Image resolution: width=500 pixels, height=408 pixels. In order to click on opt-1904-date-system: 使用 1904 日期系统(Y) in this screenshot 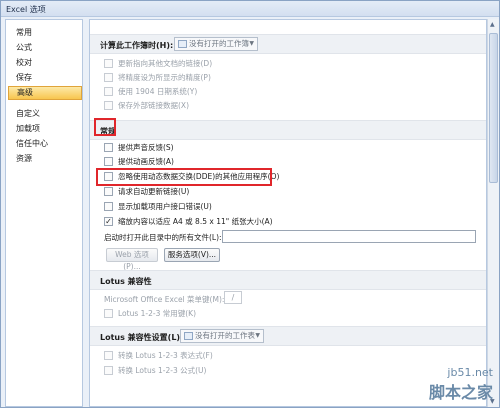, I will do `click(150, 92)`.